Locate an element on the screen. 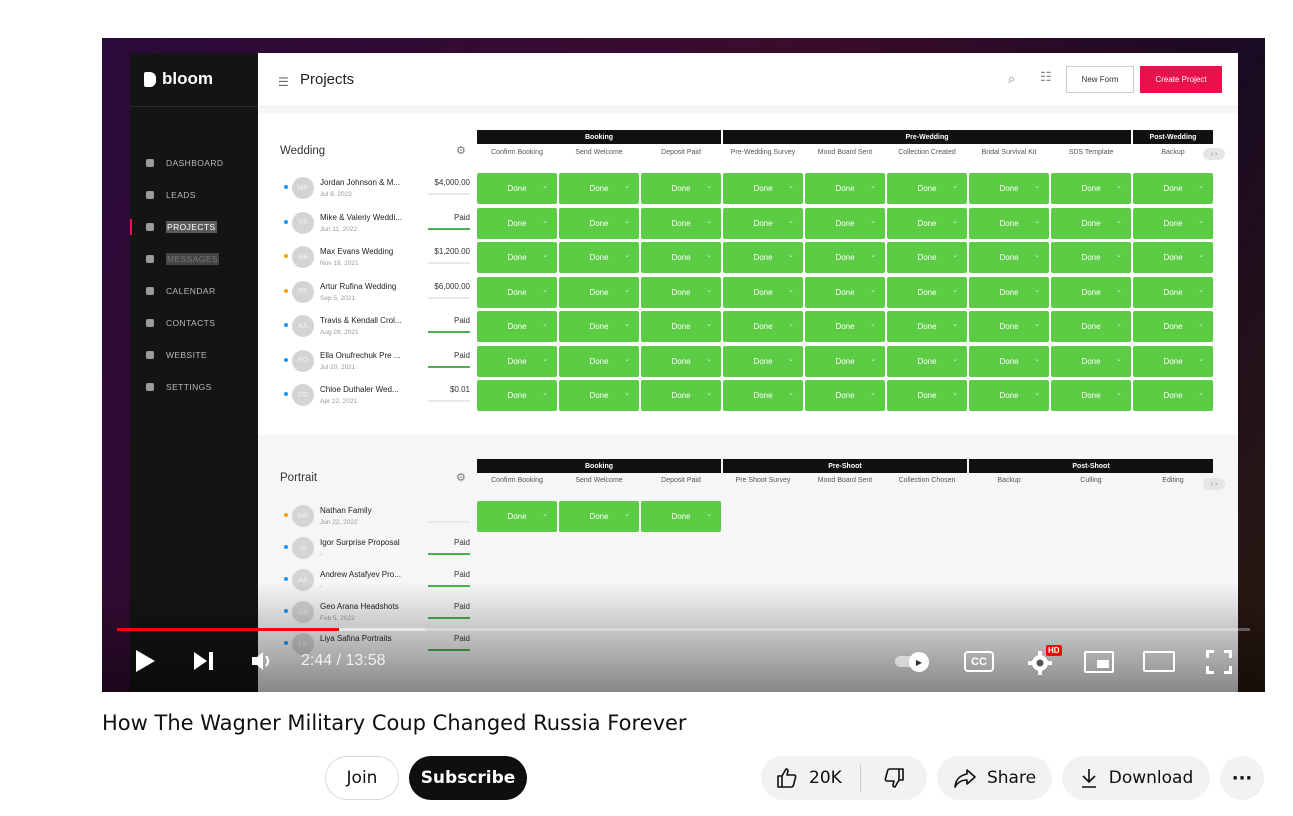  share-button: Share is located at coordinates (994, 778).